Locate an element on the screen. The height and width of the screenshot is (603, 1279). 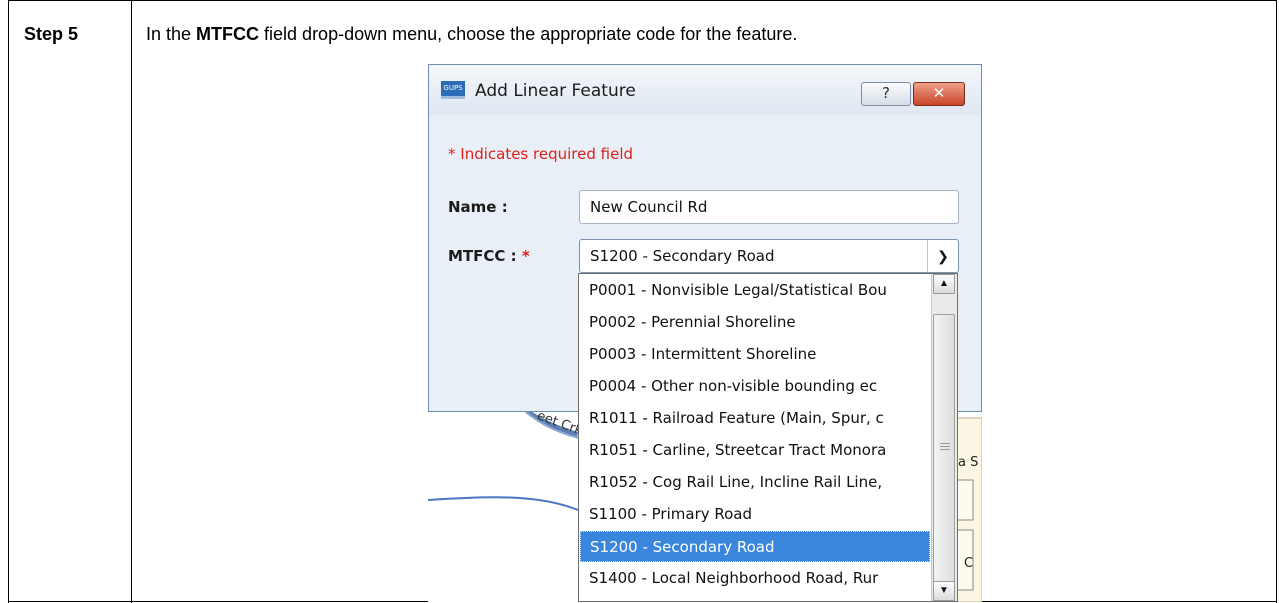
mtfcc-select: S1200 - Secondary Road ❯ is located at coordinates (769, 256).